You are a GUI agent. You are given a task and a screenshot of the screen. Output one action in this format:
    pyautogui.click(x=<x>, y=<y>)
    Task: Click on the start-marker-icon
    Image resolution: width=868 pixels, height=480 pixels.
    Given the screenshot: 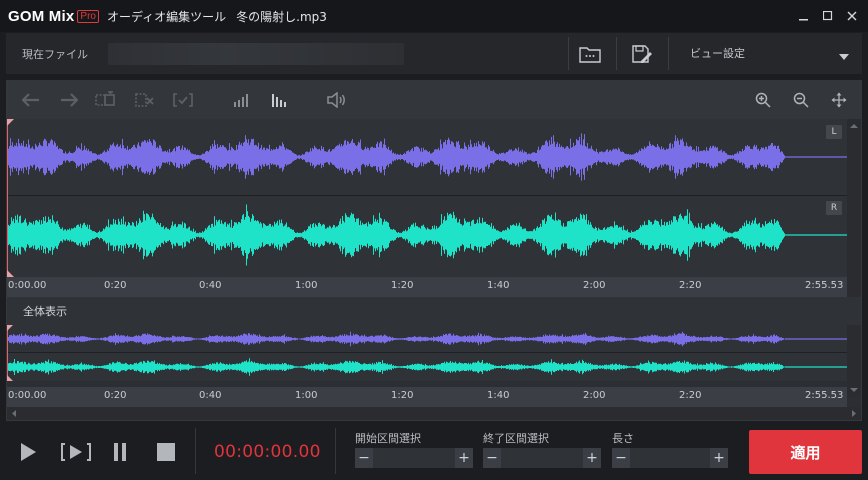 What is the action you would take?
    pyautogui.click(x=11, y=123)
    